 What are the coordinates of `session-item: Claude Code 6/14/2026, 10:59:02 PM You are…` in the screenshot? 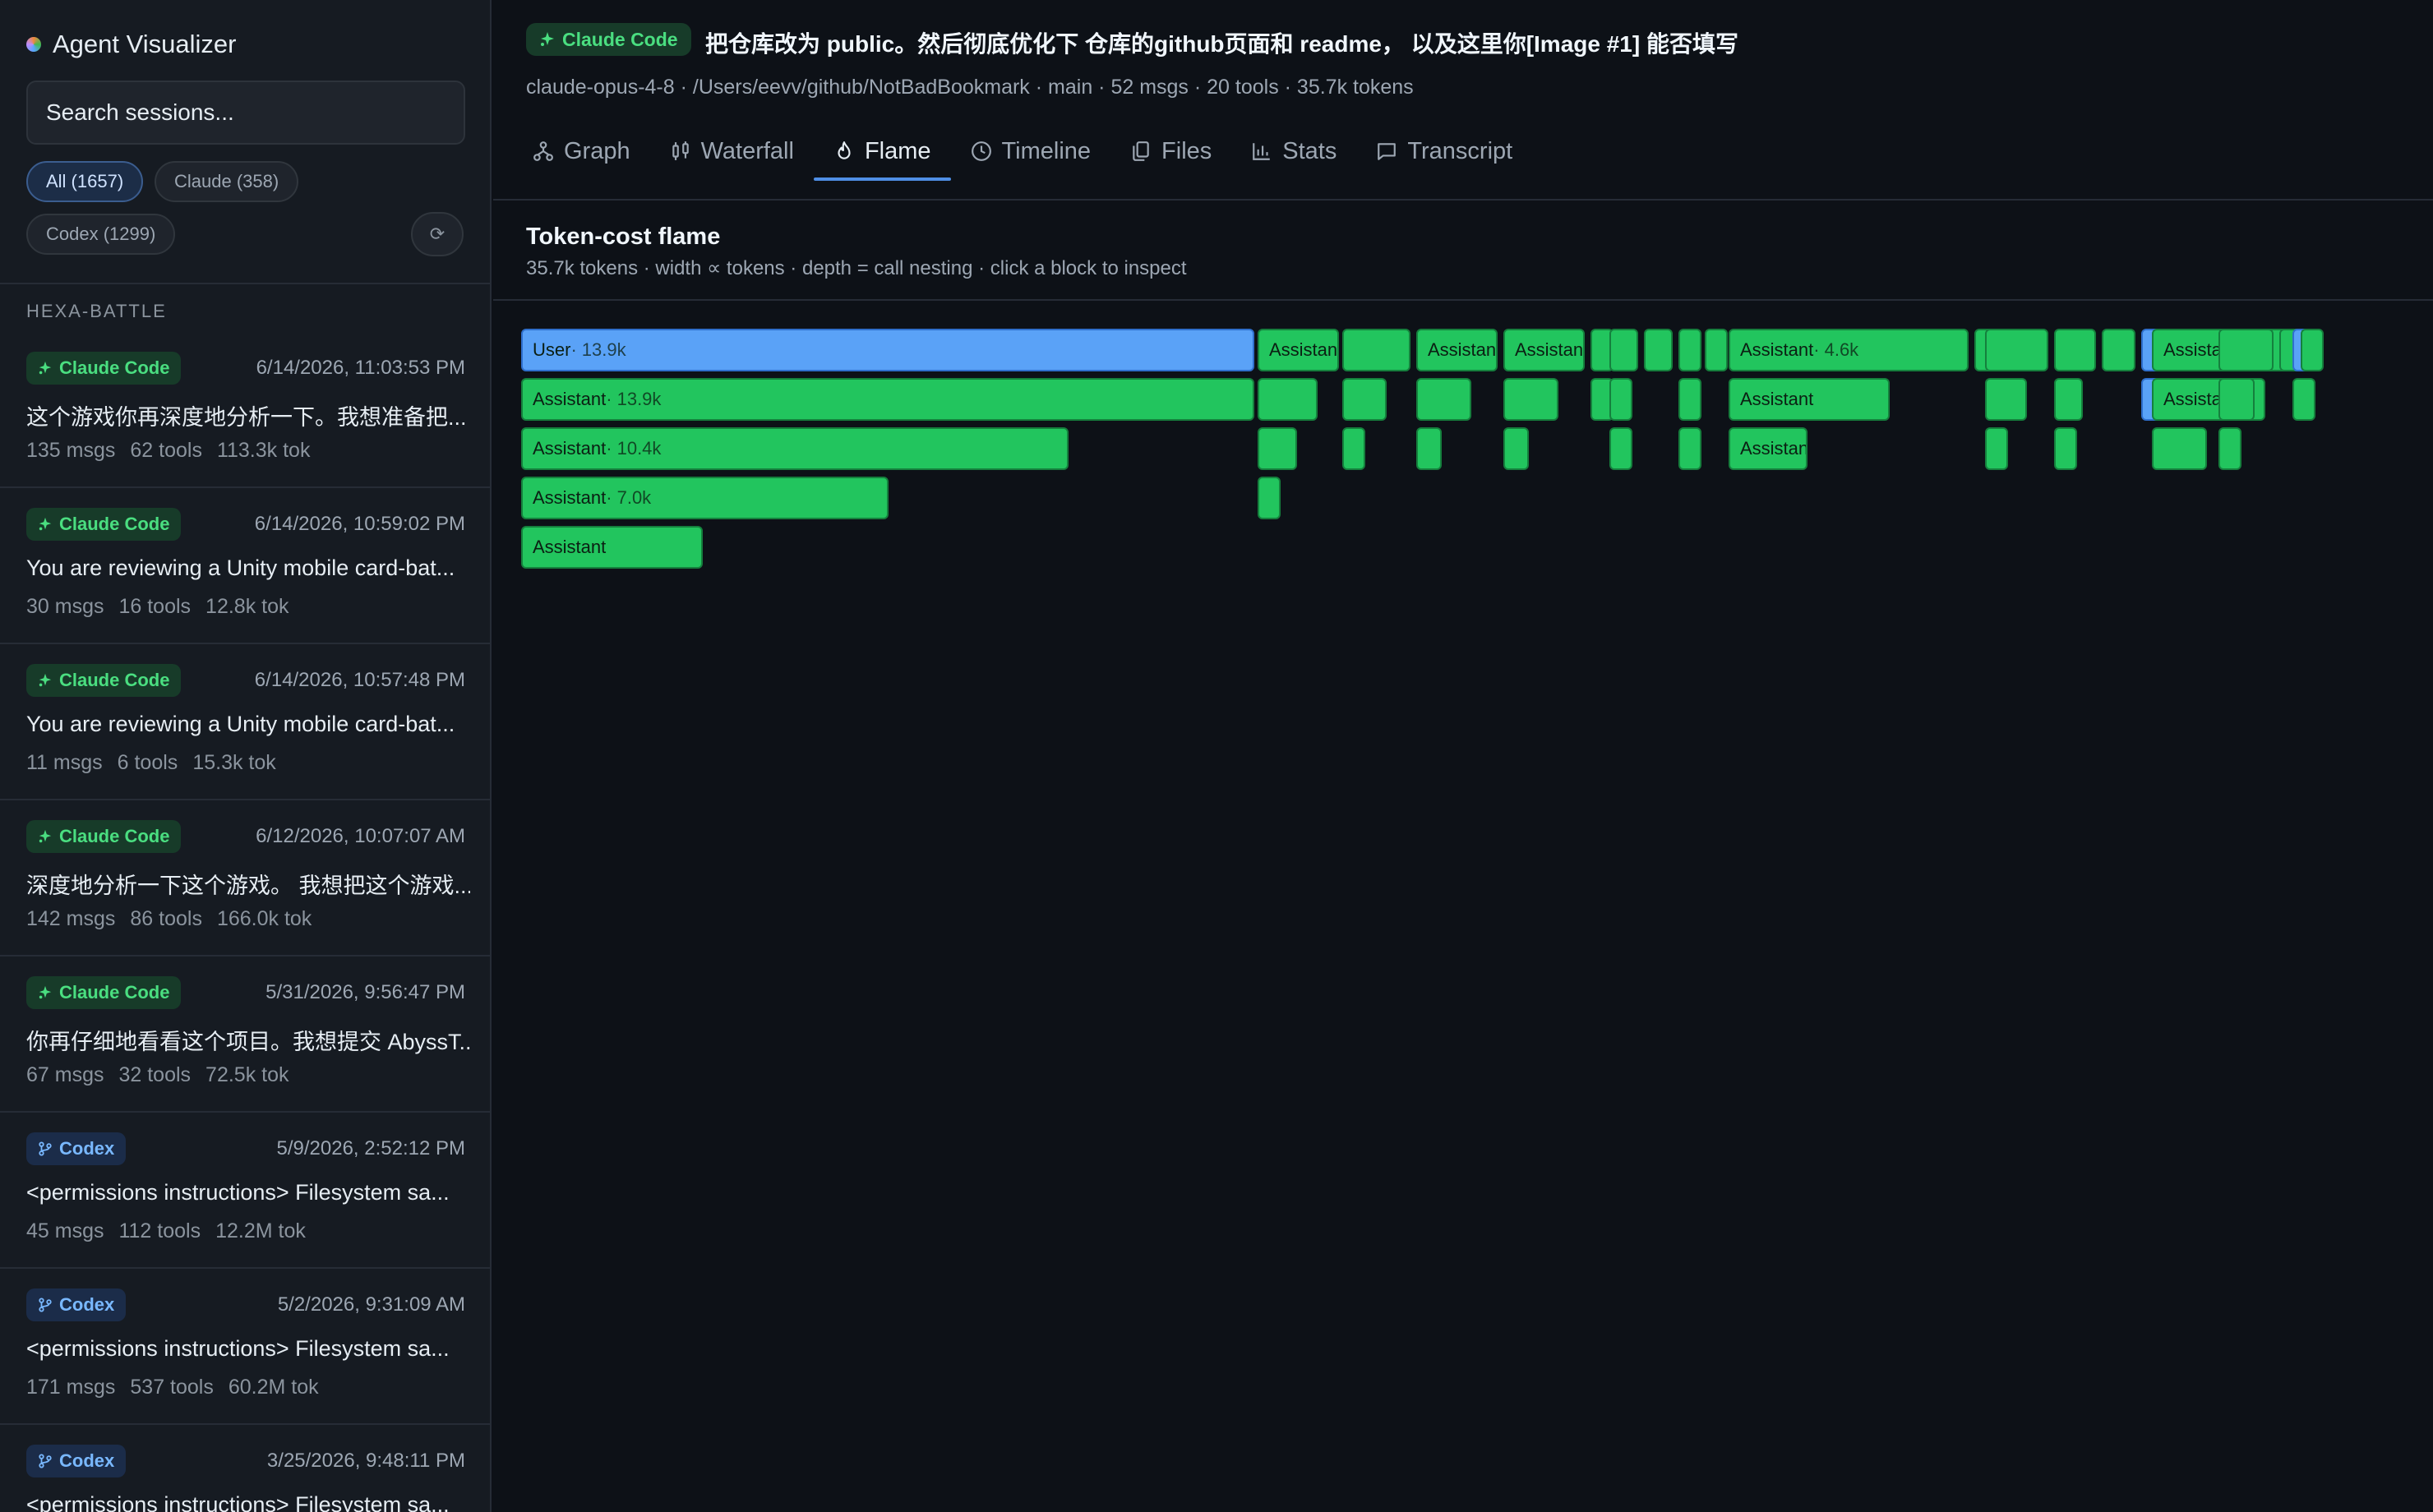 It's located at (245, 566).